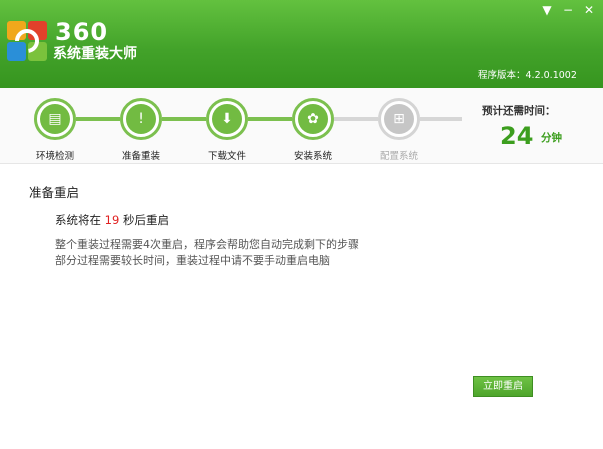 The image size is (603, 449). I want to click on restart-now-button: 立即重启, so click(503, 386).